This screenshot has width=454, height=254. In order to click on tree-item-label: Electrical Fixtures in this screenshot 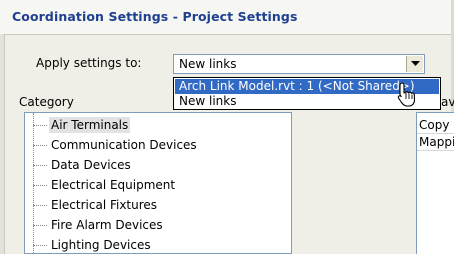, I will do `click(104, 205)`.